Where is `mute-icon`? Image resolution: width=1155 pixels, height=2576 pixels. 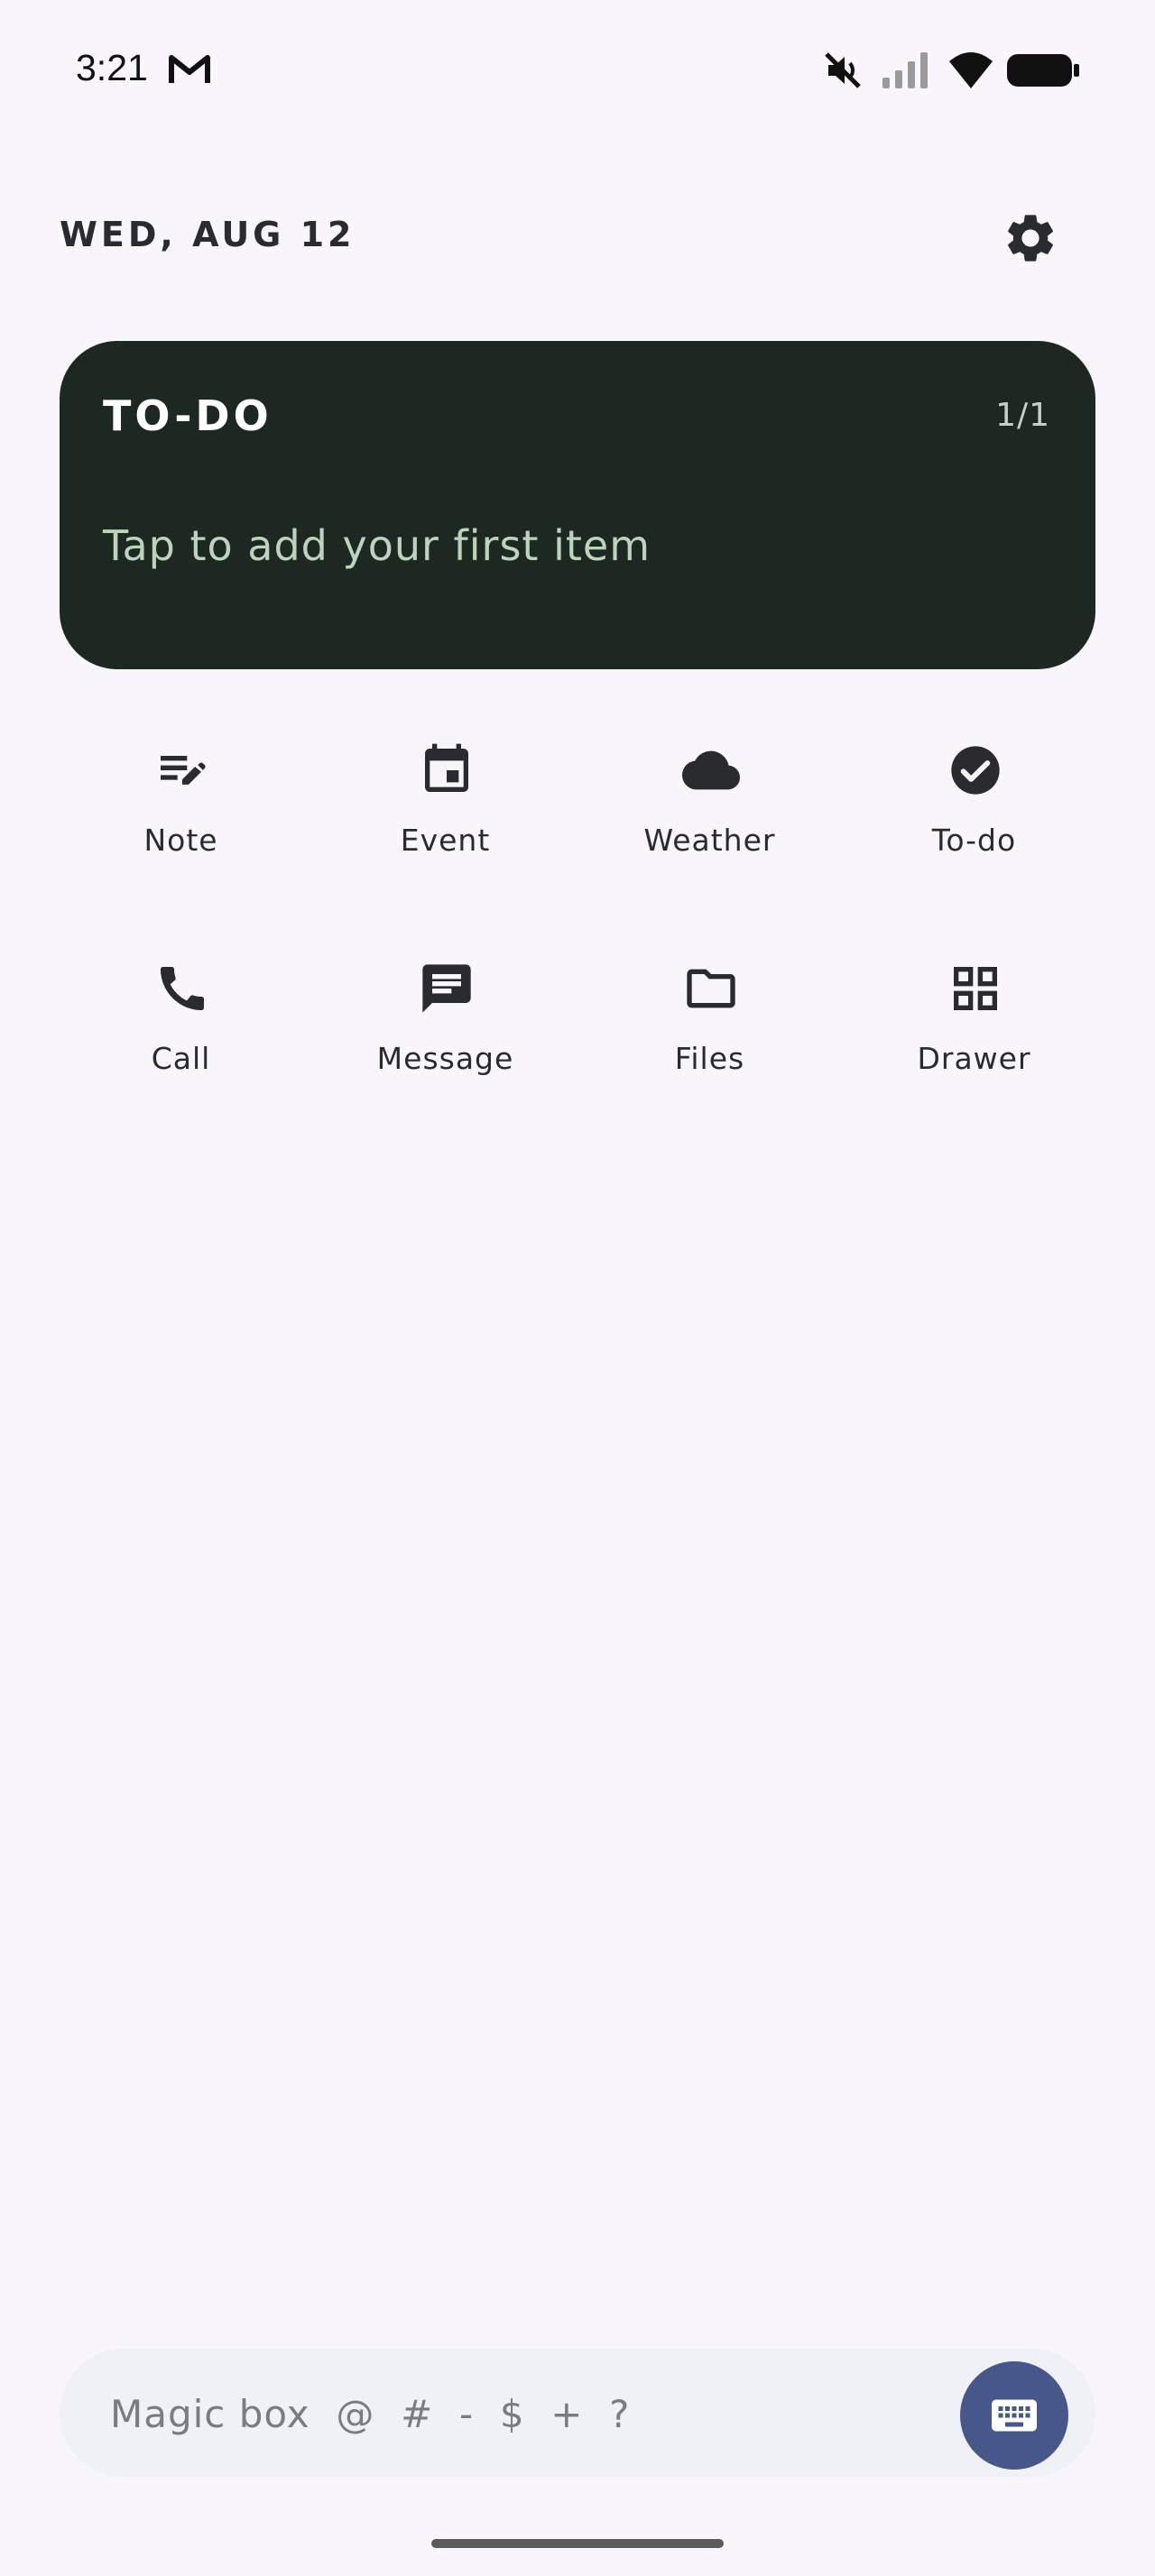
mute-icon is located at coordinates (843, 70).